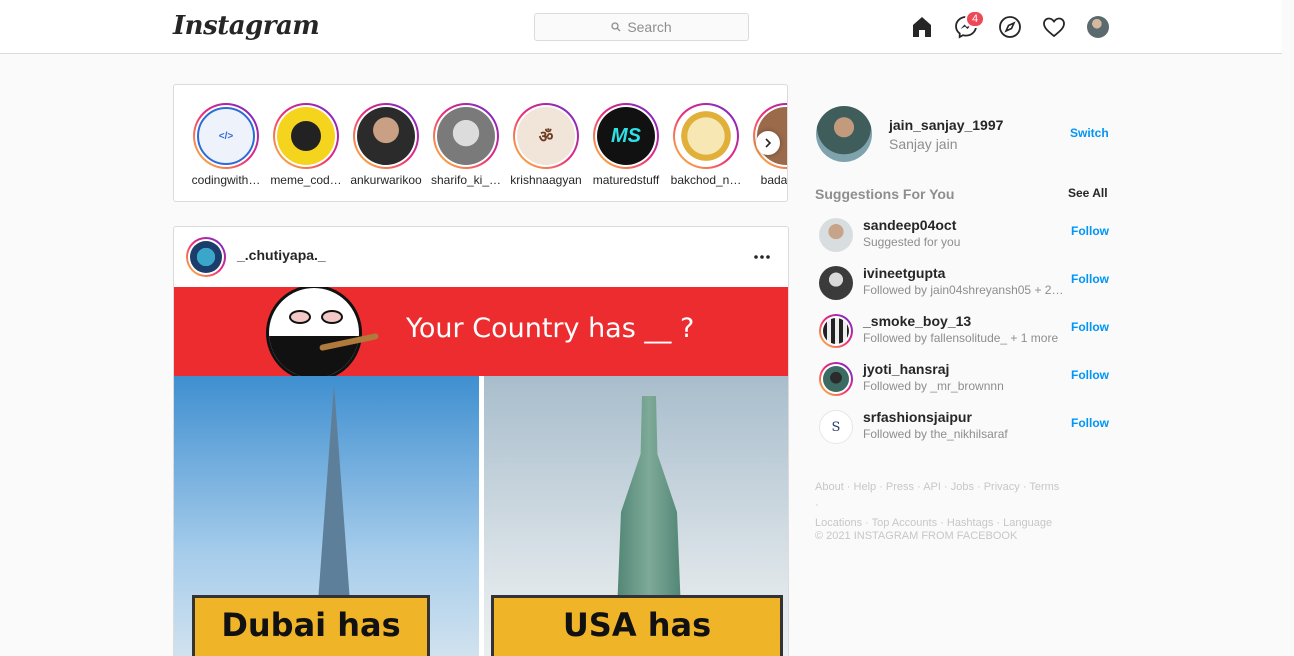 This screenshot has width=1294, height=656. What do you see at coordinates (1089, 133) in the screenshot?
I see `switch-account-button: Switch` at bounding box center [1089, 133].